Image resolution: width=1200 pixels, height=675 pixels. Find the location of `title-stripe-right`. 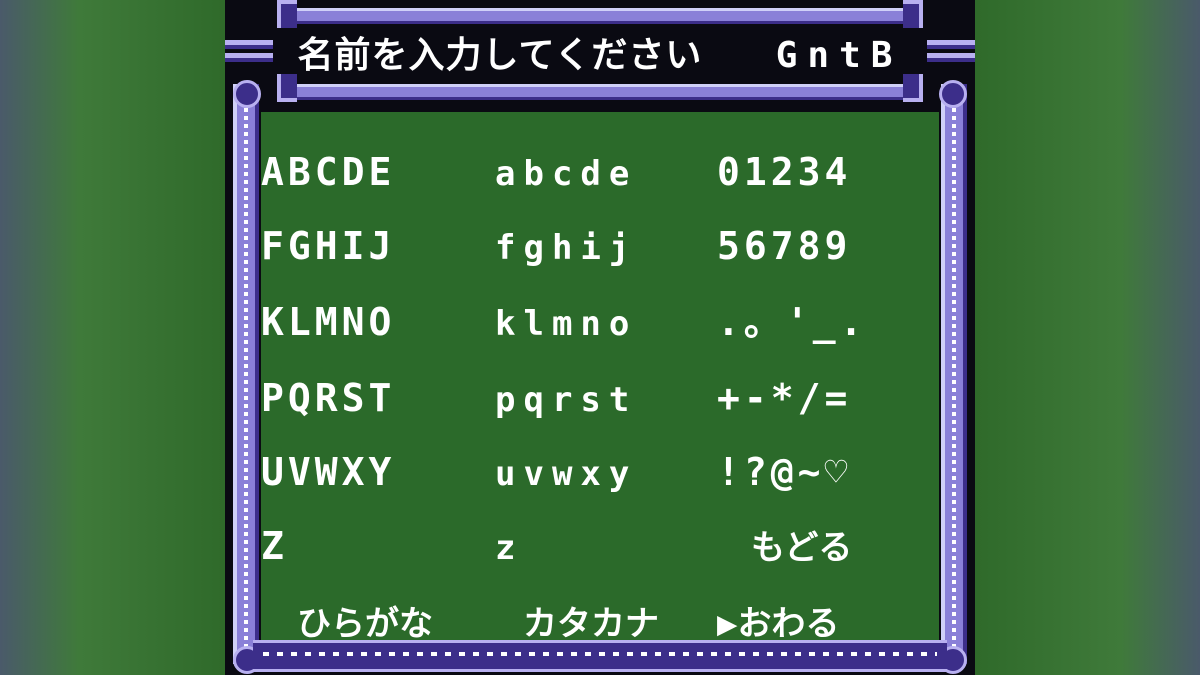

title-stripe-right is located at coordinates (951, 53).